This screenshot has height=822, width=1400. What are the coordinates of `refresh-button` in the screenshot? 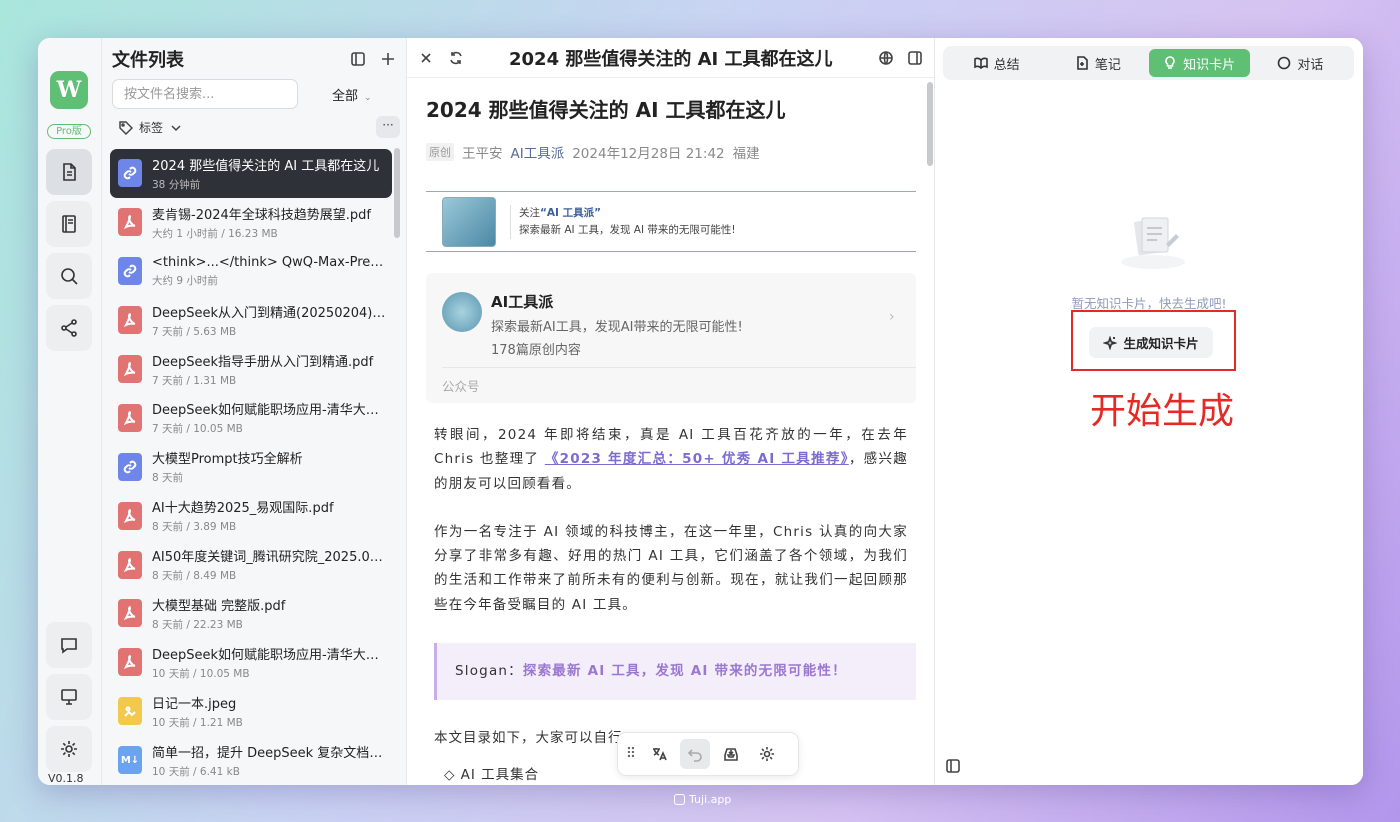 It's located at (456, 58).